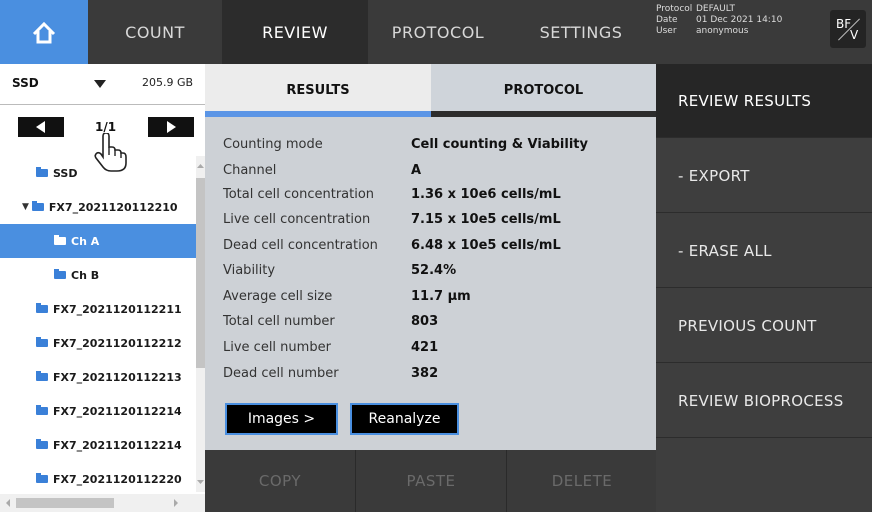 Image resolution: width=872 pixels, height=512 pixels. I want to click on nav-tab-protocol: PROTOCOL, so click(438, 32).